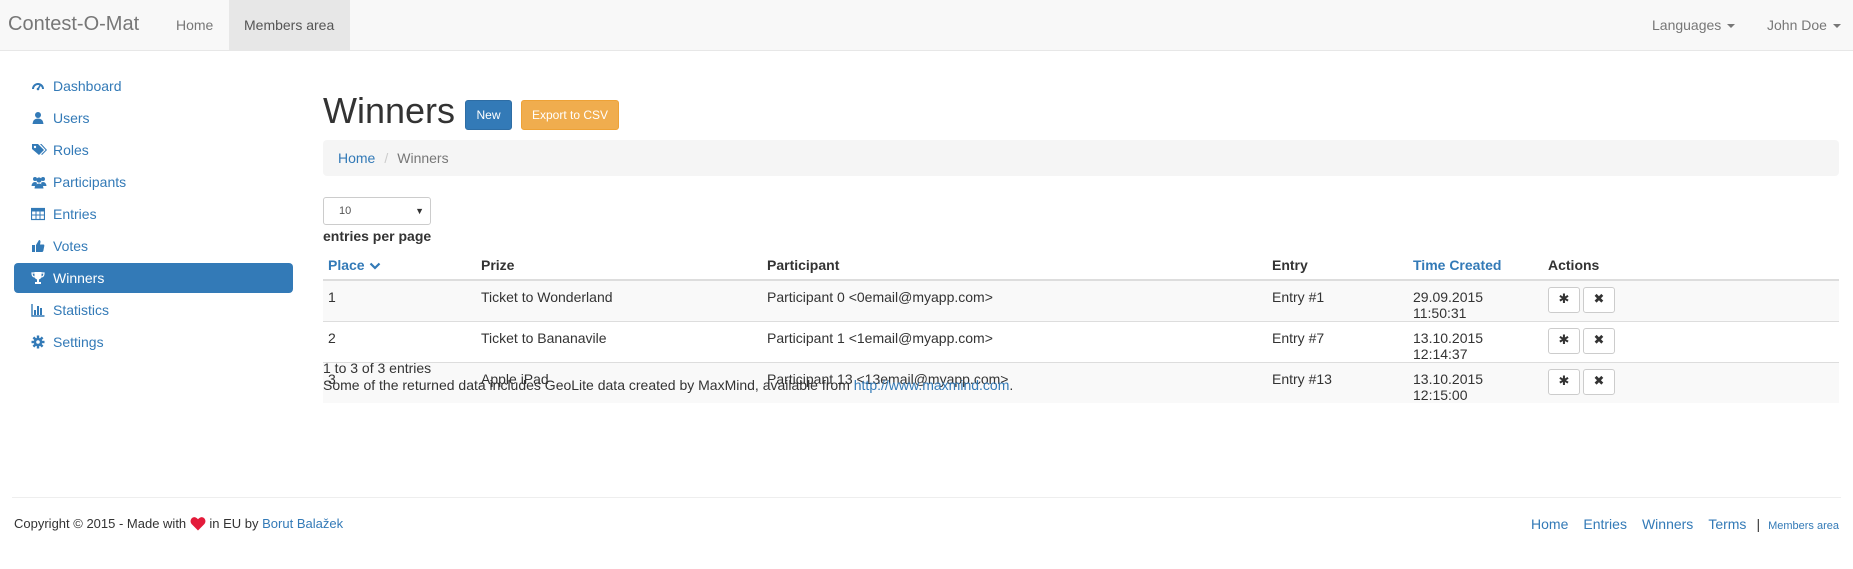  Describe the element at coordinates (423, 158) in the screenshot. I see `breadcrumb-current: Winners` at that location.